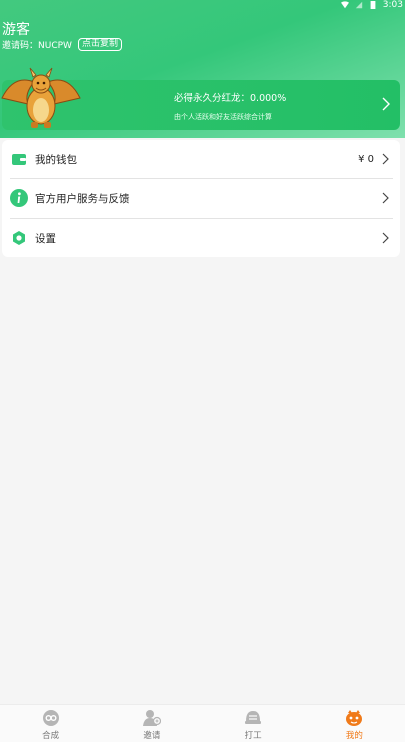  Describe the element at coordinates (253, 736) in the screenshot. I see `tab-label: 打工` at that location.